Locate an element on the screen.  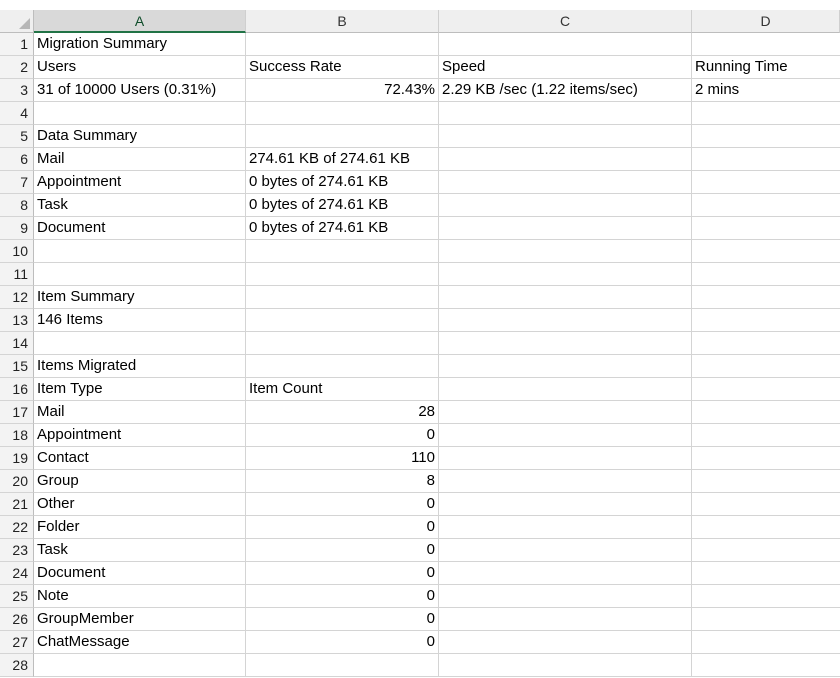
row-header: 10 is located at coordinates (17, 251).